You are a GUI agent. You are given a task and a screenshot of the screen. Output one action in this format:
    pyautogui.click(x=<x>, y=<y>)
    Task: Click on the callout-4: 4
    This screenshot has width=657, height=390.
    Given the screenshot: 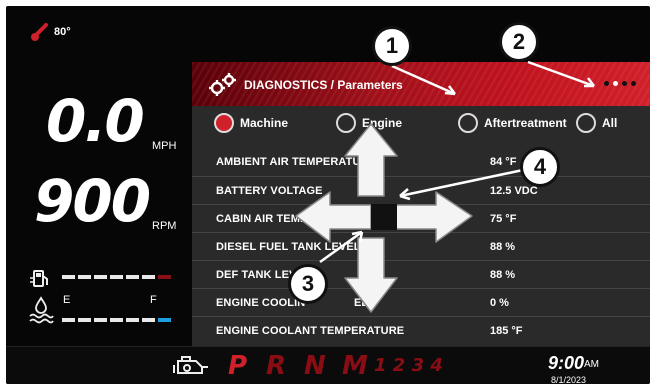 What is the action you would take?
    pyautogui.click(x=540, y=167)
    